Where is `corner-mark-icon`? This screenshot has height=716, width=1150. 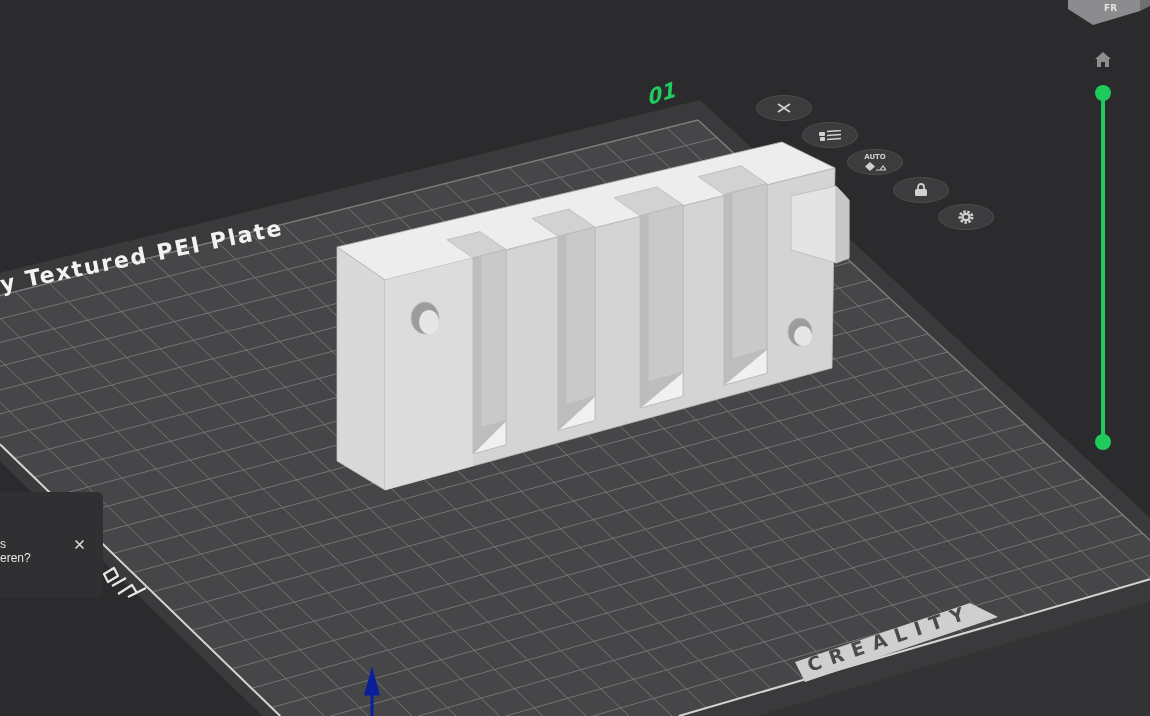
corner-mark-icon is located at coordinates (125, 582).